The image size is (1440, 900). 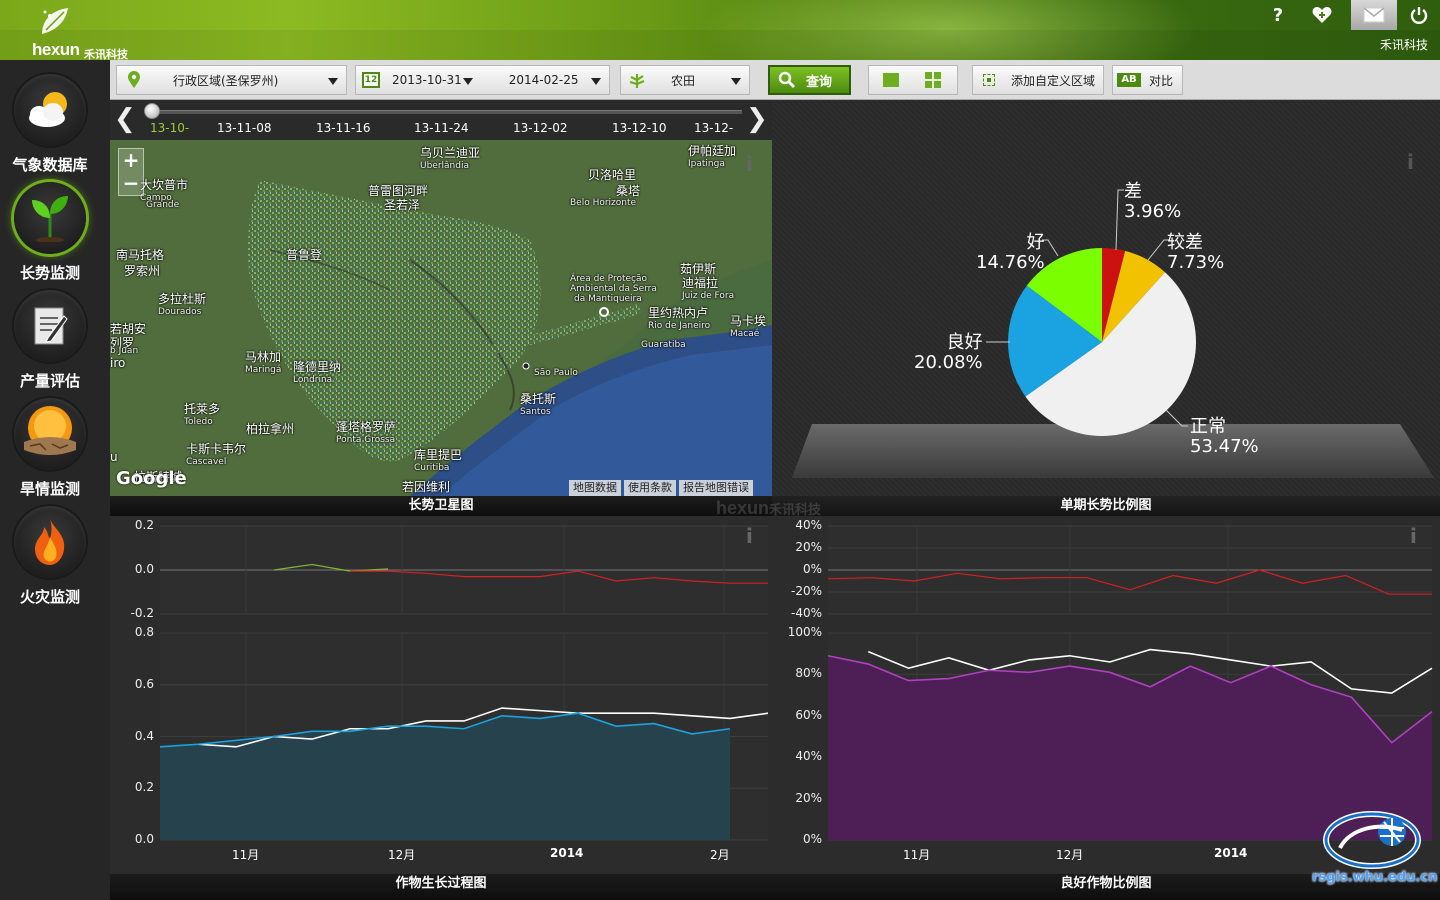 What do you see at coordinates (164, 190) in the screenshot?
I see `map-place-label: 大坎普市 Campo` at bounding box center [164, 190].